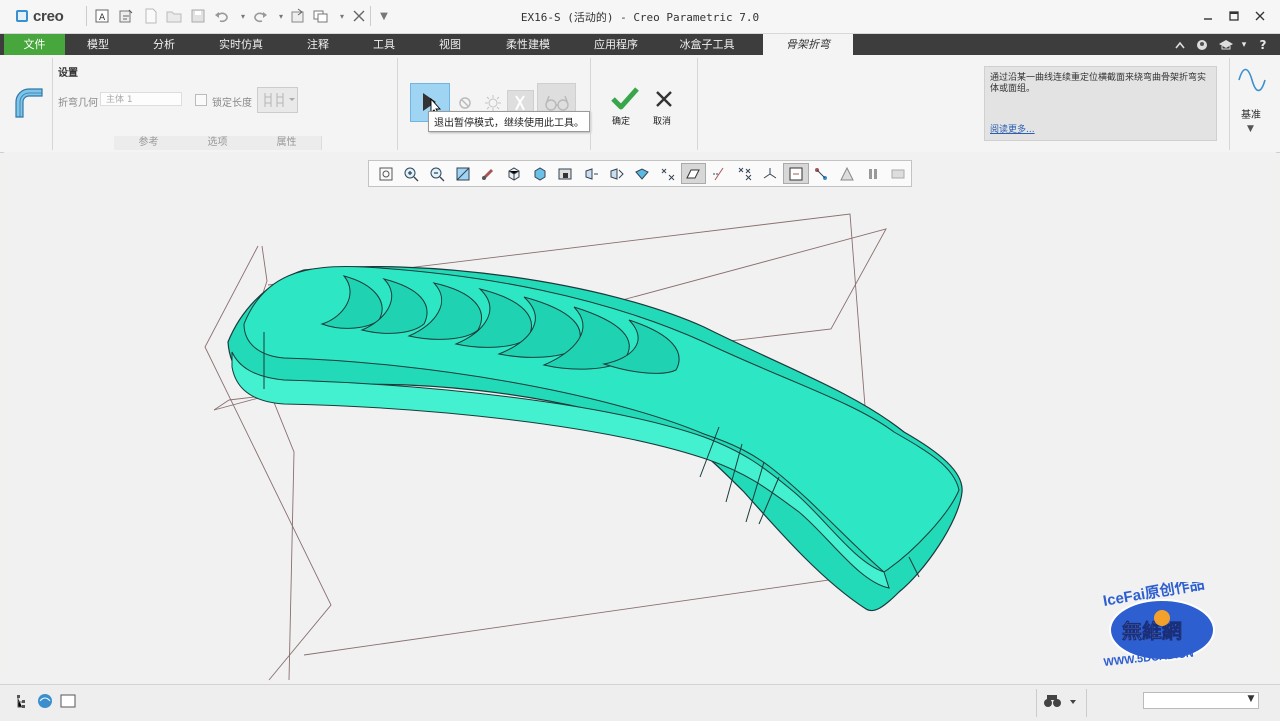 The image size is (1280, 721). What do you see at coordinates (22, 701) in the screenshot?
I see `model-tree-toggle-icon` at bounding box center [22, 701].